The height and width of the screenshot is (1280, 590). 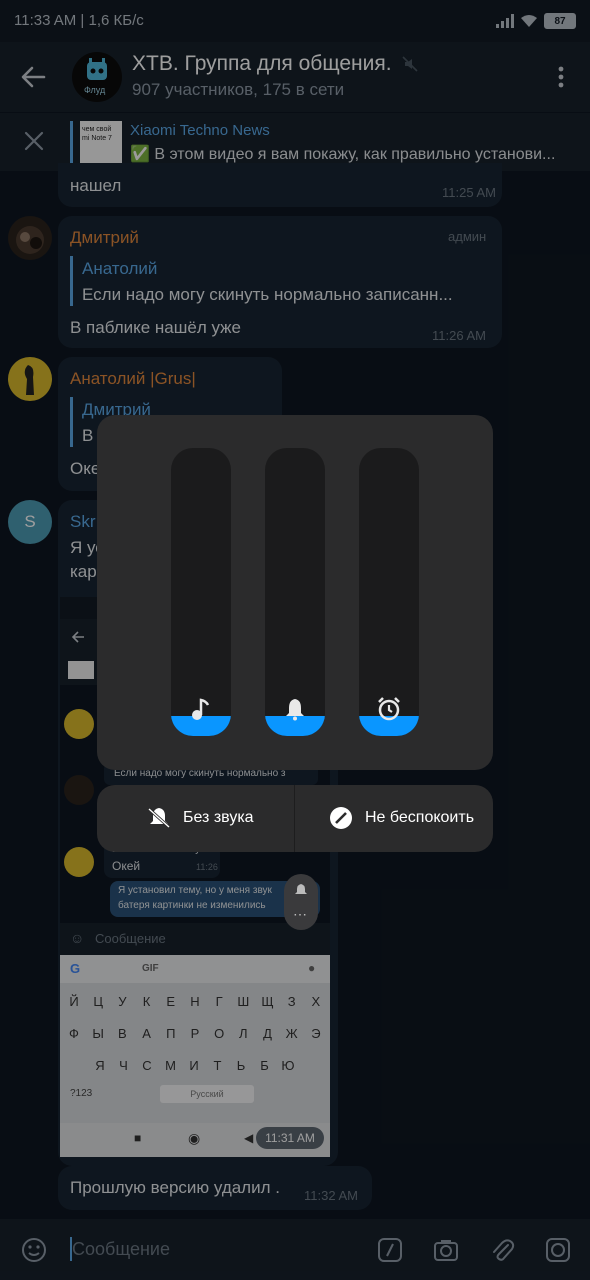 What do you see at coordinates (389, 592) in the screenshot?
I see `alarm-volume-slider` at bounding box center [389, 592].